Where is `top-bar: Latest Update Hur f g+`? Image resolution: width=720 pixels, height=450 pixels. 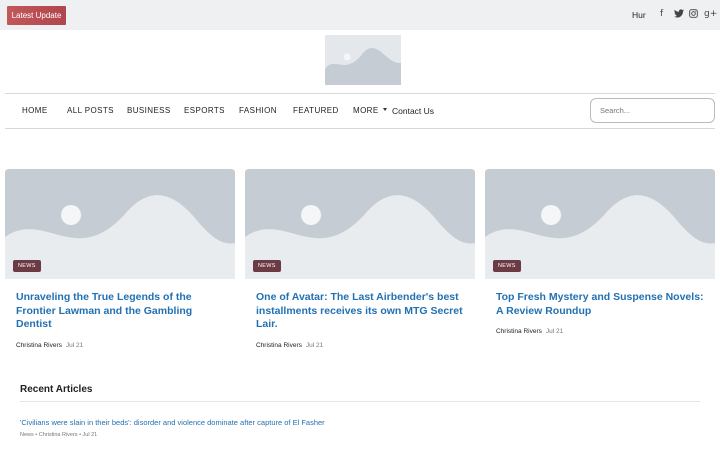
top-bar: Latest Update Hur f g+ is located at coordinates (360, 15).